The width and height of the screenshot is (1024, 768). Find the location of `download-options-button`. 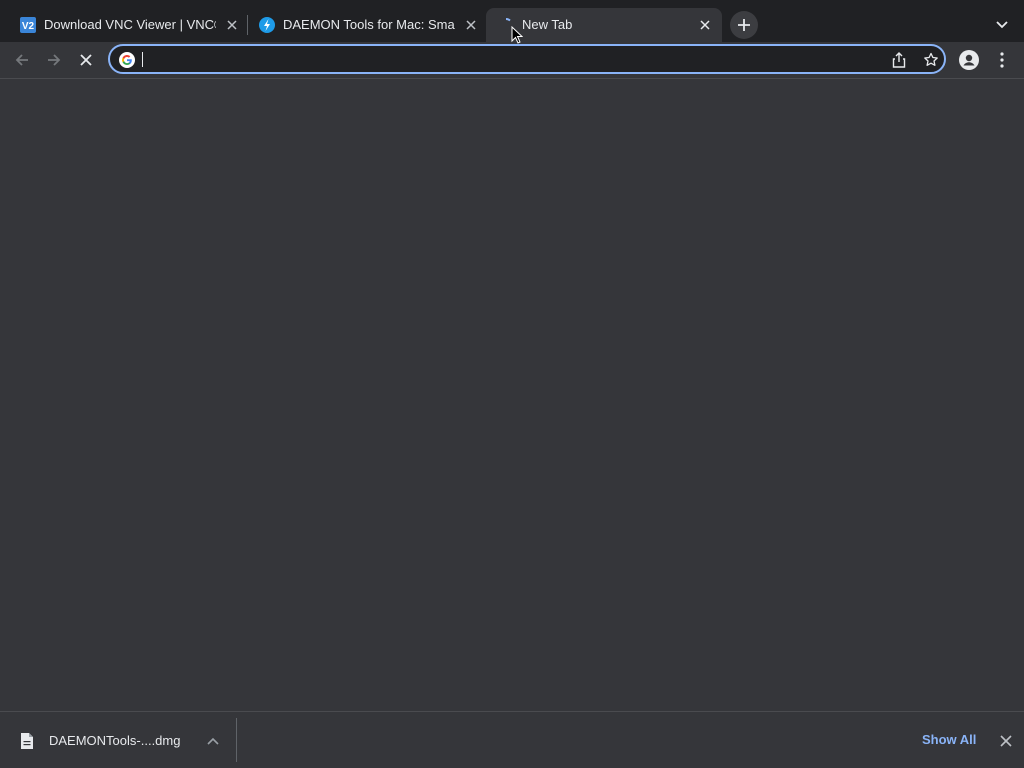

download-options-button is located at coordinates (213, 741).